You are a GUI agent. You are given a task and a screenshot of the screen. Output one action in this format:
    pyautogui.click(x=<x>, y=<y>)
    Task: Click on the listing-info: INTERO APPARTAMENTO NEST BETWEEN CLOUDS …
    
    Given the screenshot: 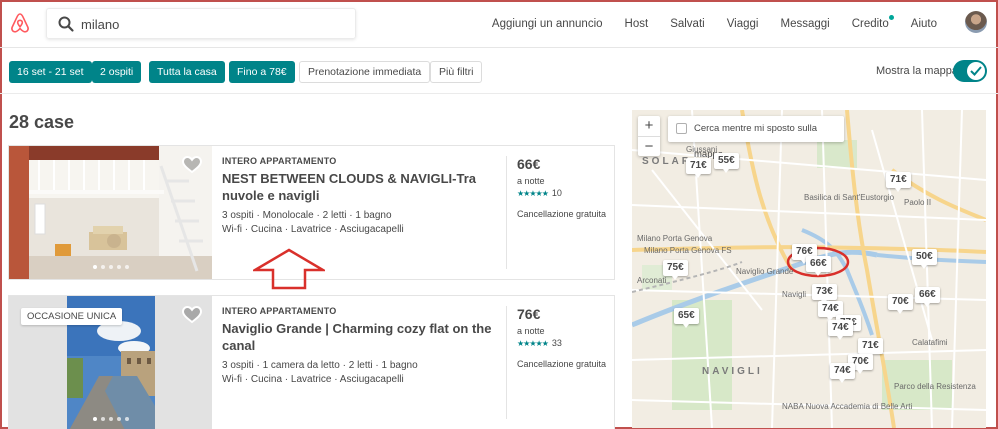 What is the action you would take?
    pyautogui.click(x=359, y=196)
    